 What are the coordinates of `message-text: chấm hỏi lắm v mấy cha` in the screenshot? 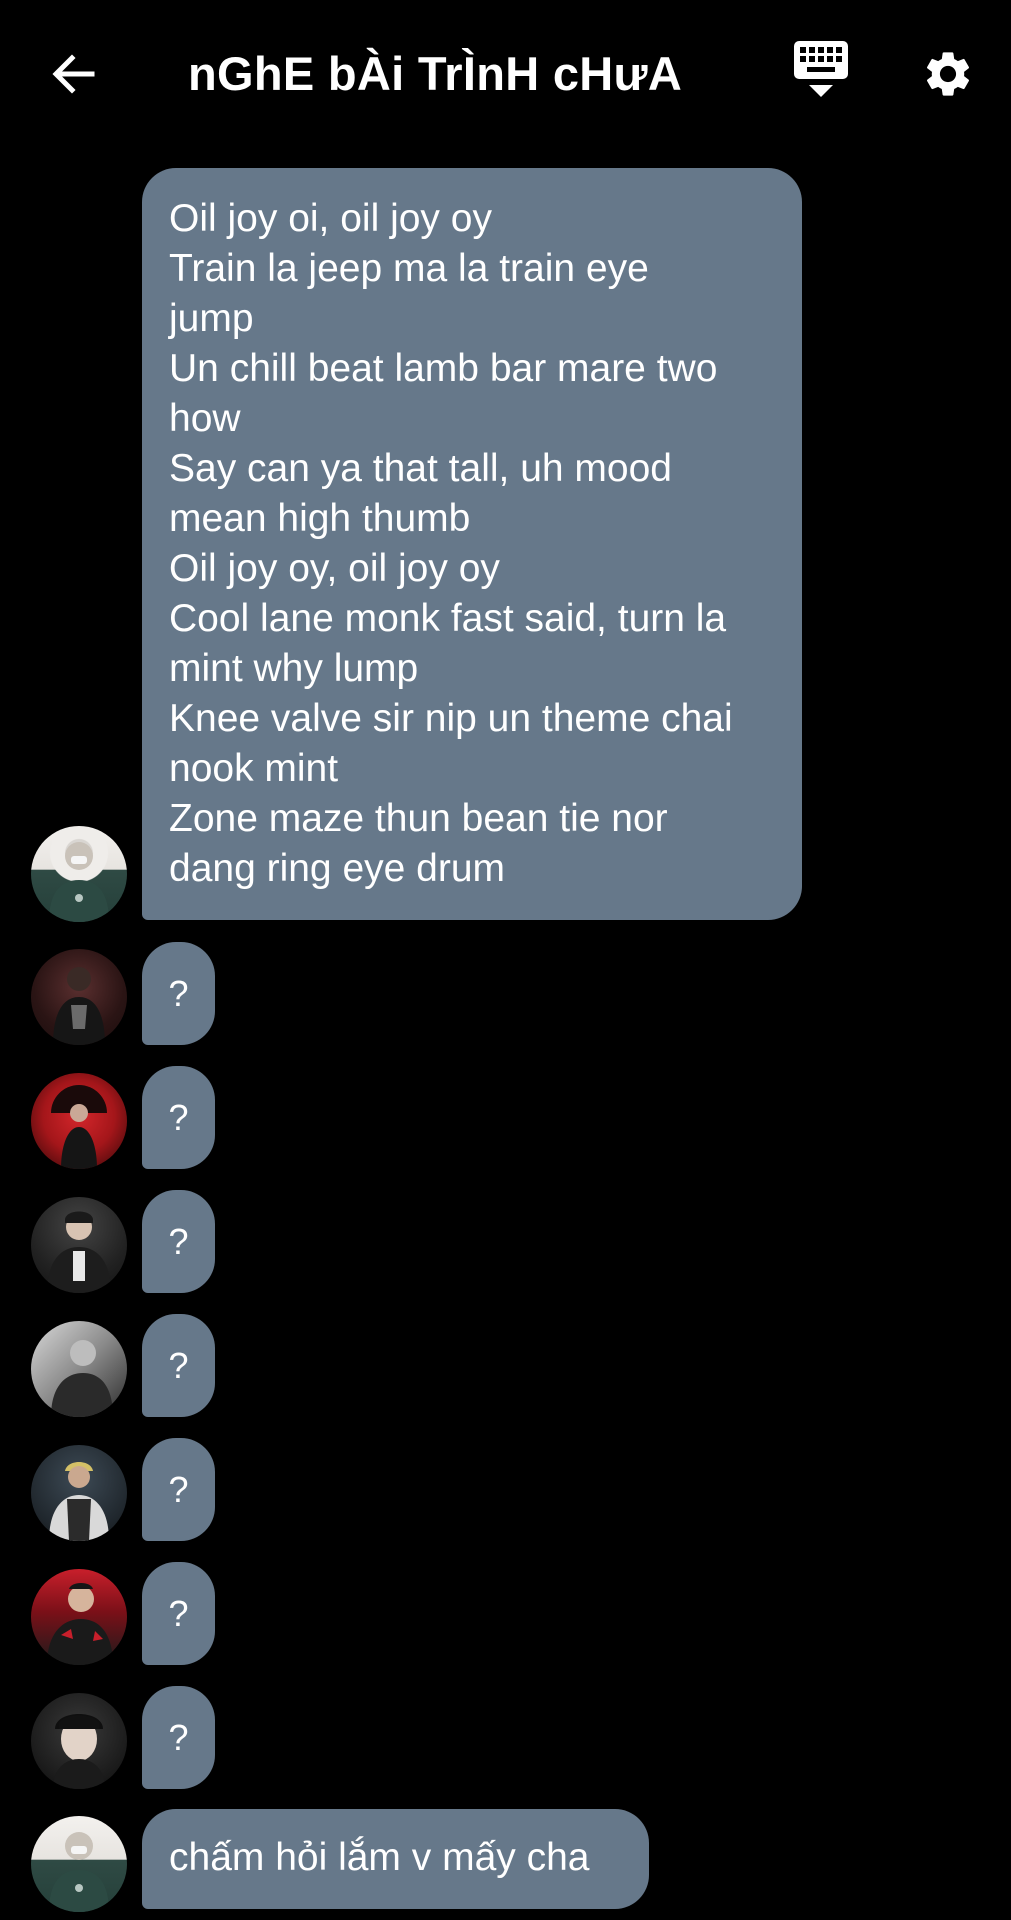 It's located at (379, 1857).